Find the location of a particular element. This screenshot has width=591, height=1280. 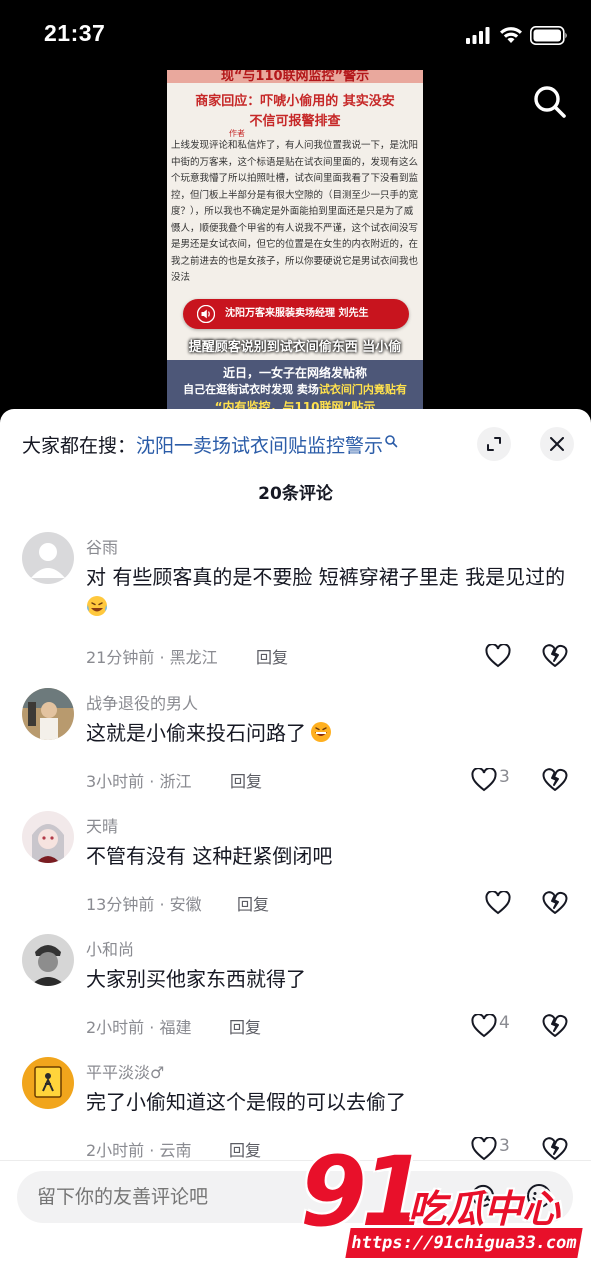

video-banner-text: 现“与110联网监控”警示 is located at coordinates (295, 76).